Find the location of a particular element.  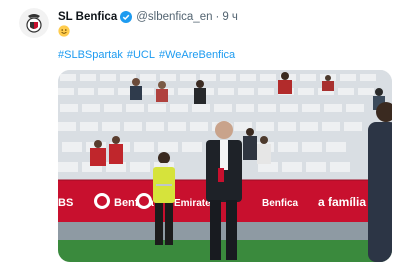

hashtag-link: #SLBSpartak is located at coordinates (90, 55).